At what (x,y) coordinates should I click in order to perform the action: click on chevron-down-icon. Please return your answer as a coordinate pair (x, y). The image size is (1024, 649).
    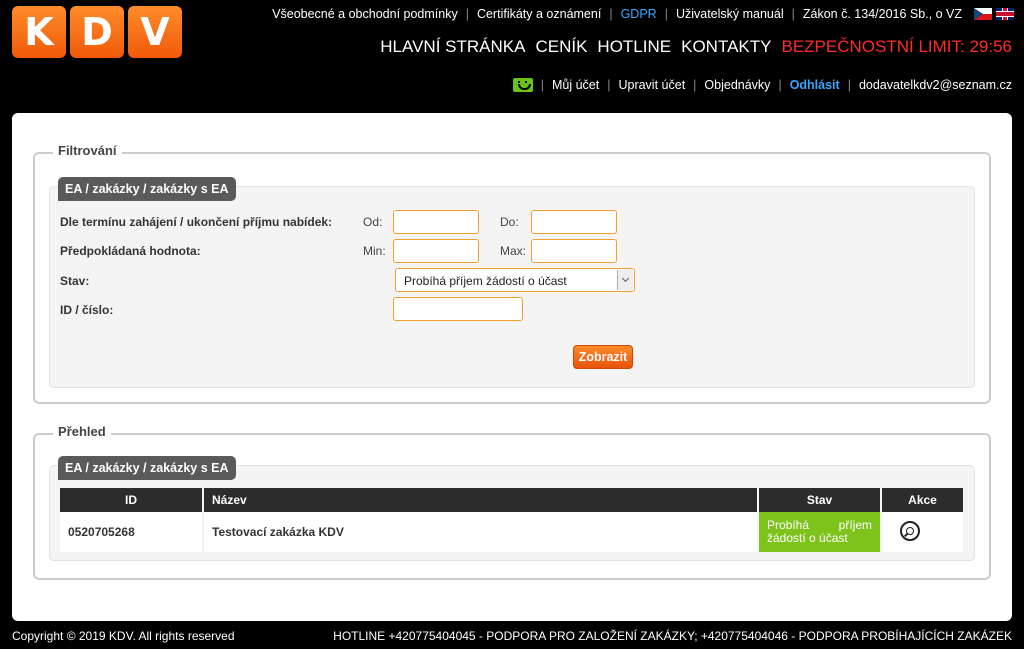
    Looking at the image, I should click on (625, 280).